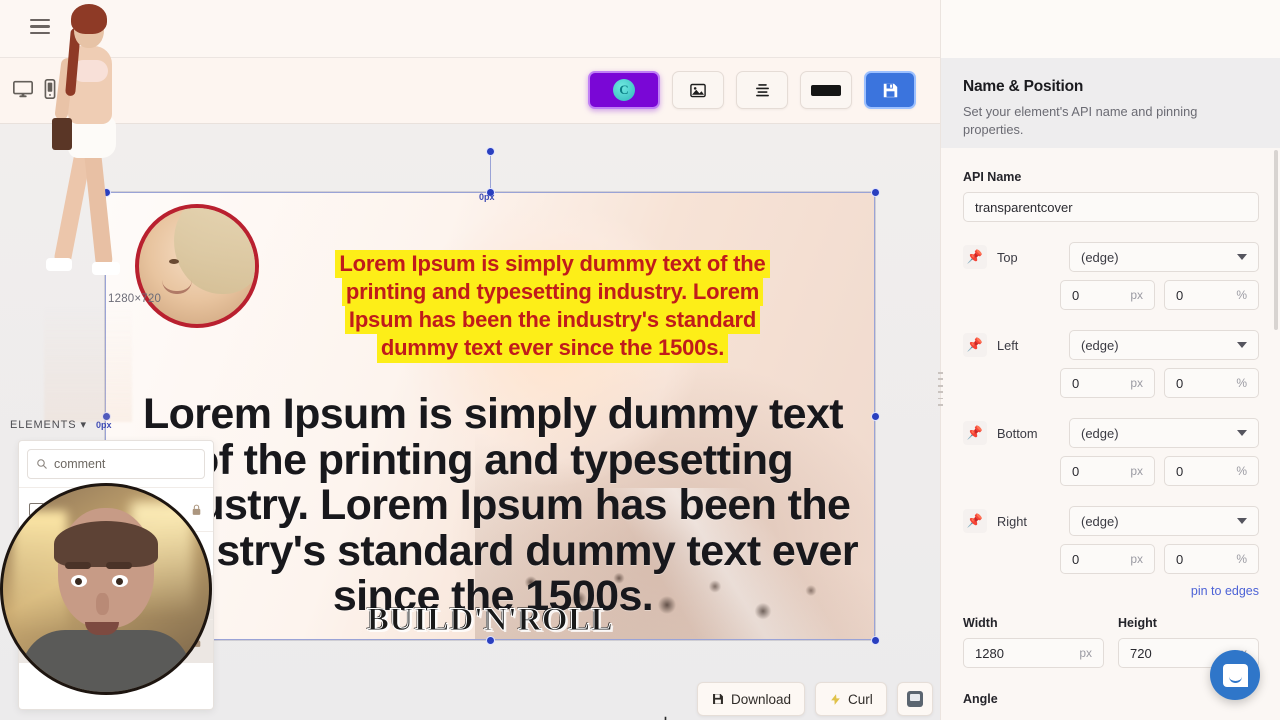 The height and width of the screenshot is (720, 1280). I want to click on pin-bottom-pct-input: 0 %, so click(1211, 471).